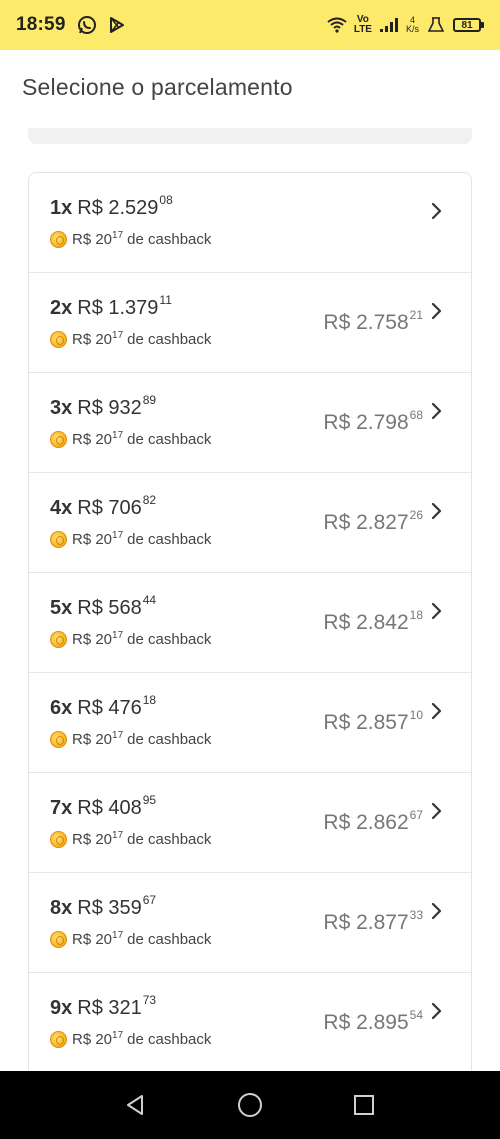 This screenshot has width=500, height=1139. Describe the element at coordinates (373, 921) in the screenshot. I see `installment-total: R$ 2.877 33` at that location.